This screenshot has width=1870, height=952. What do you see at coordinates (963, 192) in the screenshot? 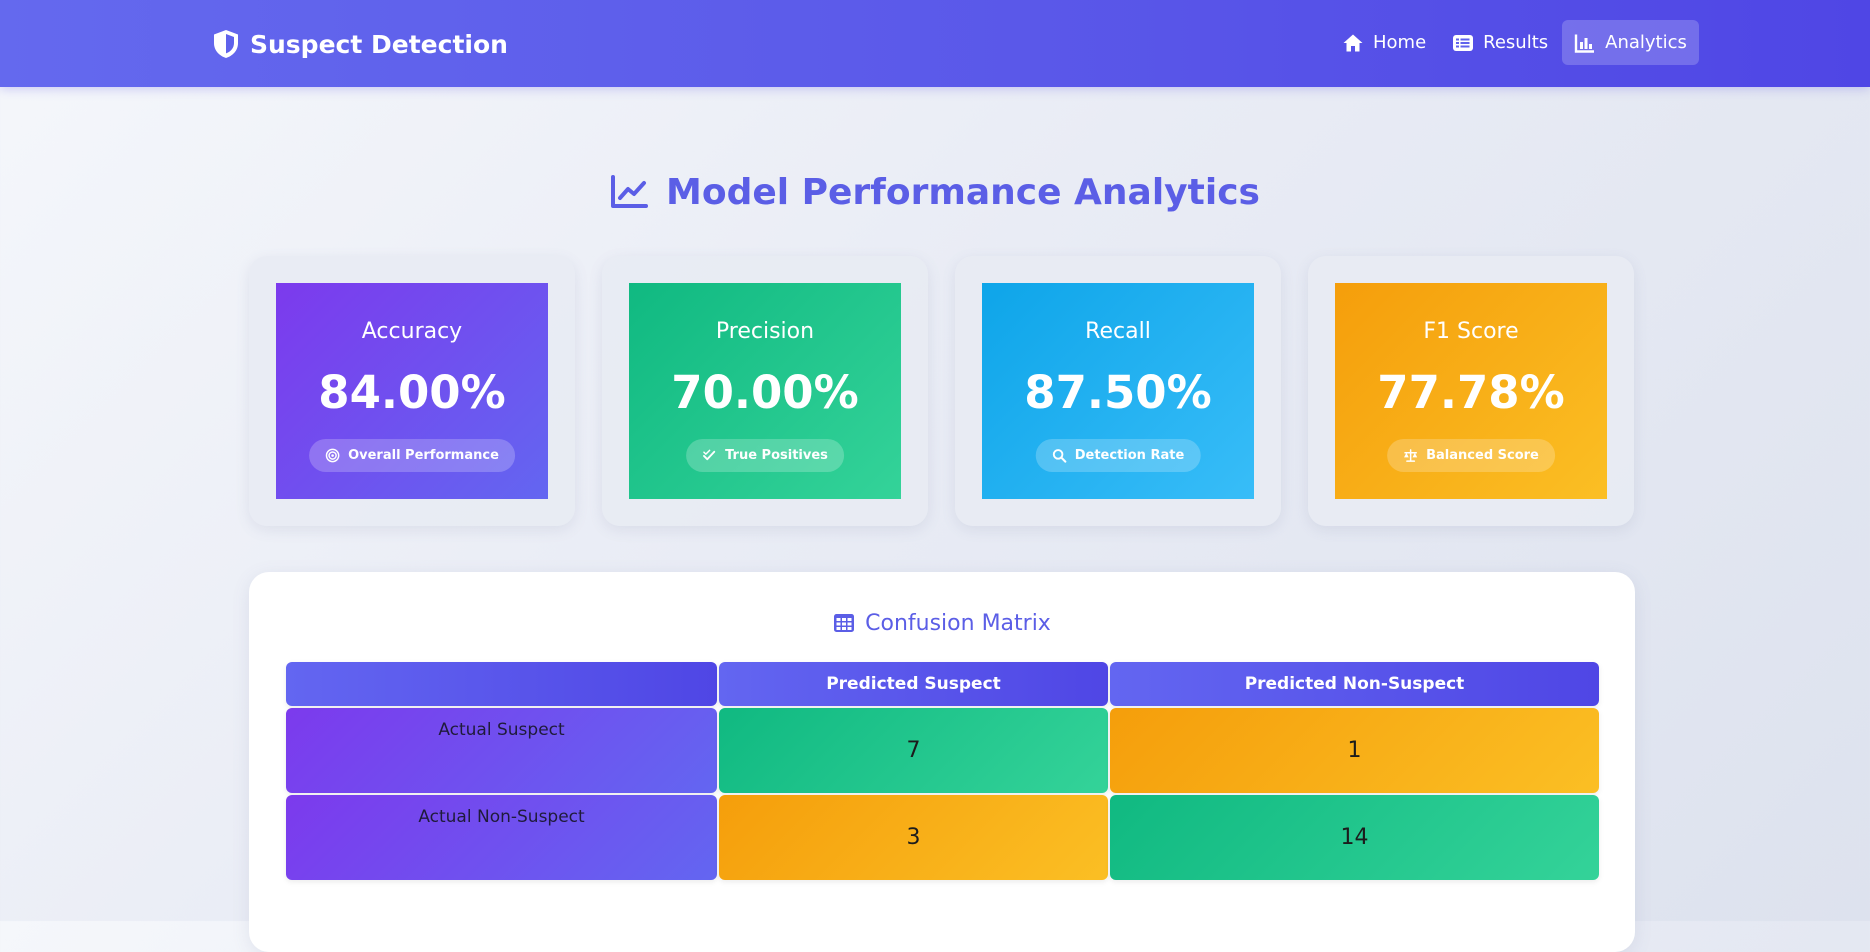
I see `page-title-text: Model Performance Analytics` at bounding box center [963, 192].